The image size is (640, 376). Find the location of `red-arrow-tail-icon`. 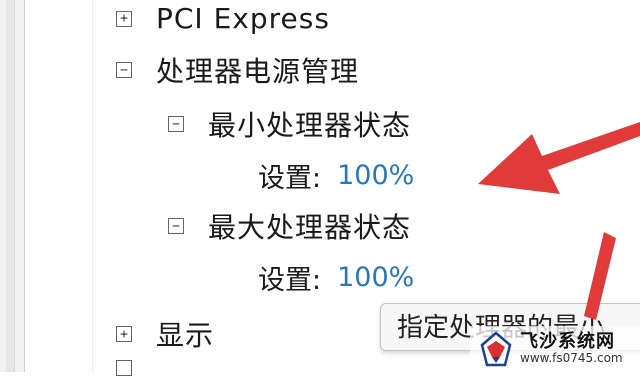

red-arrow-tail-icon is located at coordinates (600, 276).